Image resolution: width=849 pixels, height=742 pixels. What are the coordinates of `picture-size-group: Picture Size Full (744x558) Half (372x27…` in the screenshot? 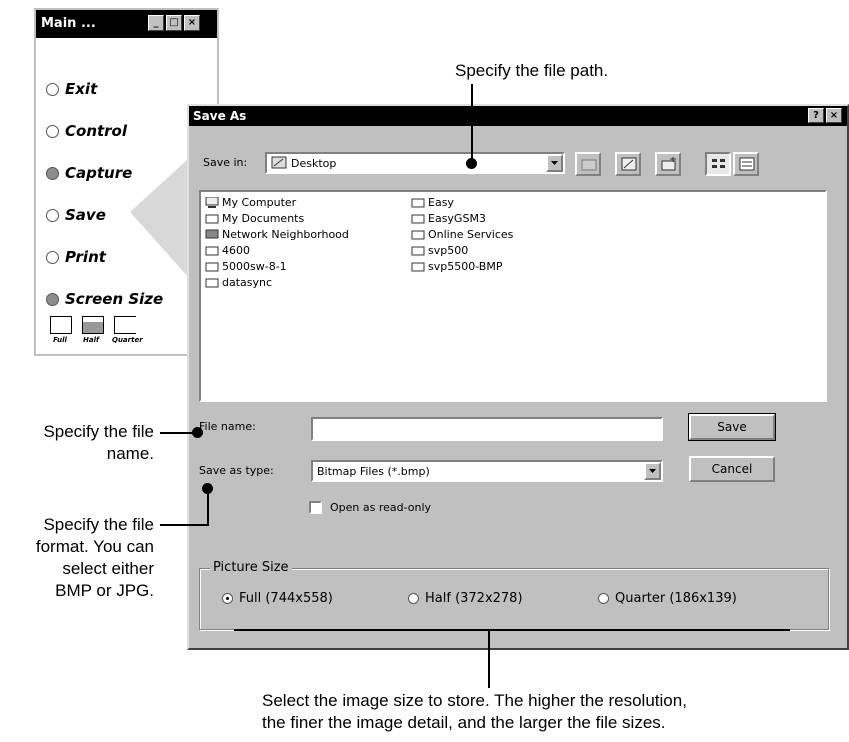 It's located at (514, 595).